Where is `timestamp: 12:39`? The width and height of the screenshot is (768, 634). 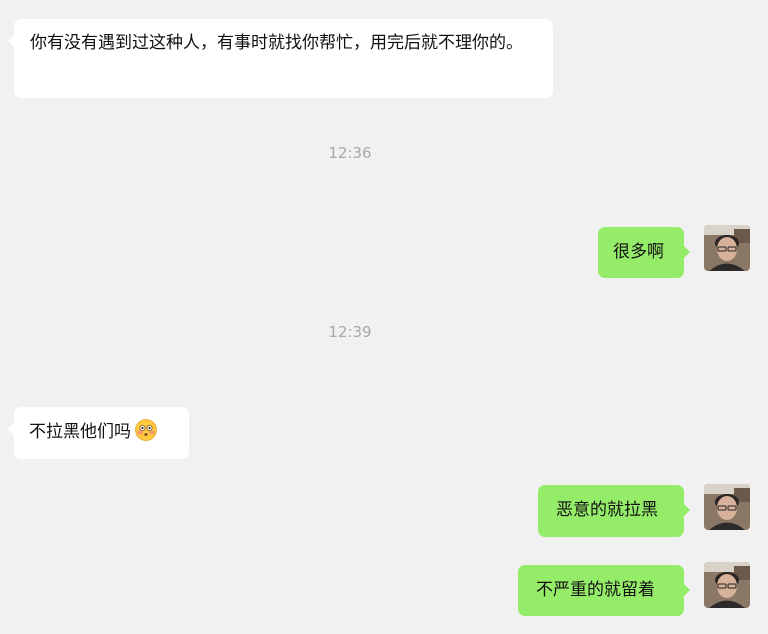
timestamp: 12:39 is located at coordinates (350, 332).